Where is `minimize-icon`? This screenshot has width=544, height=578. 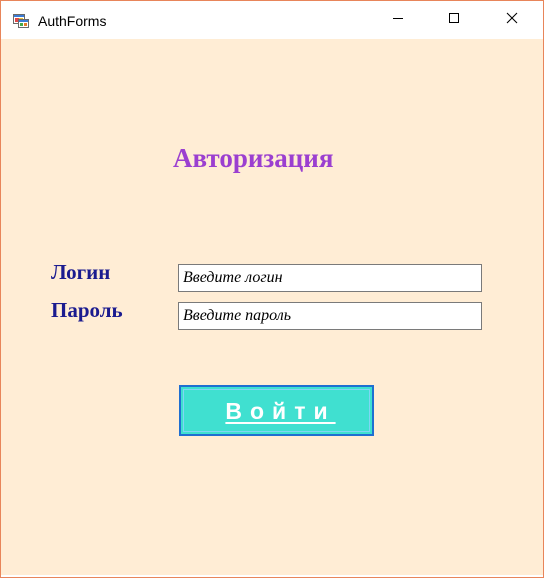
minimize-icon is located at coordinates (398, 20).